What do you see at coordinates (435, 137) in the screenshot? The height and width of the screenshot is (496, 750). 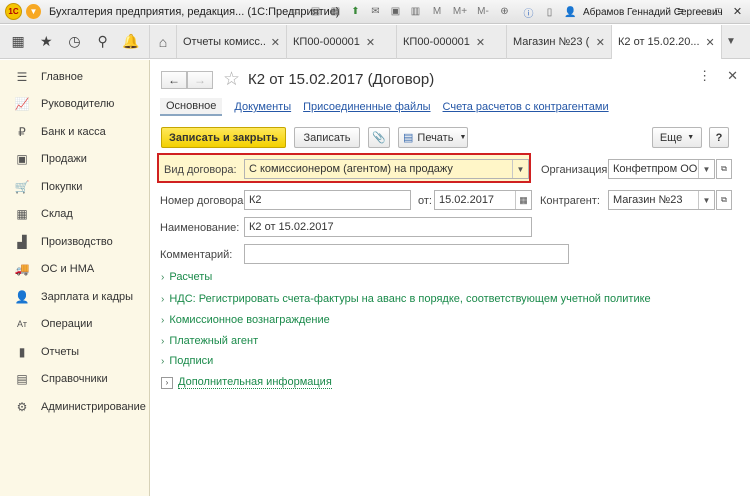 I see `print-label: Печать` at bounding box center [435, 137].